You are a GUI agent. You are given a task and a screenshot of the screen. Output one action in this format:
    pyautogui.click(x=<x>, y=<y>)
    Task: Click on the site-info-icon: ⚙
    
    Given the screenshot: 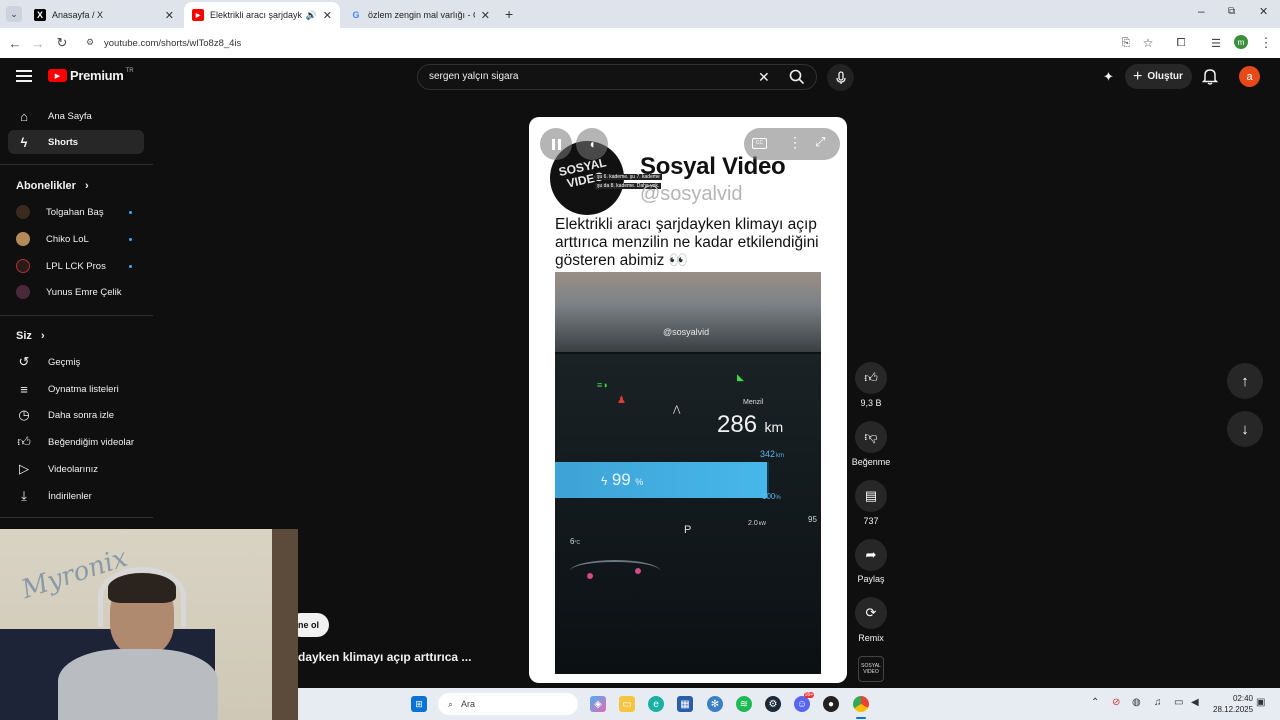 What is the action you would take?
    pyautogui.click(x=90, y=42)
    